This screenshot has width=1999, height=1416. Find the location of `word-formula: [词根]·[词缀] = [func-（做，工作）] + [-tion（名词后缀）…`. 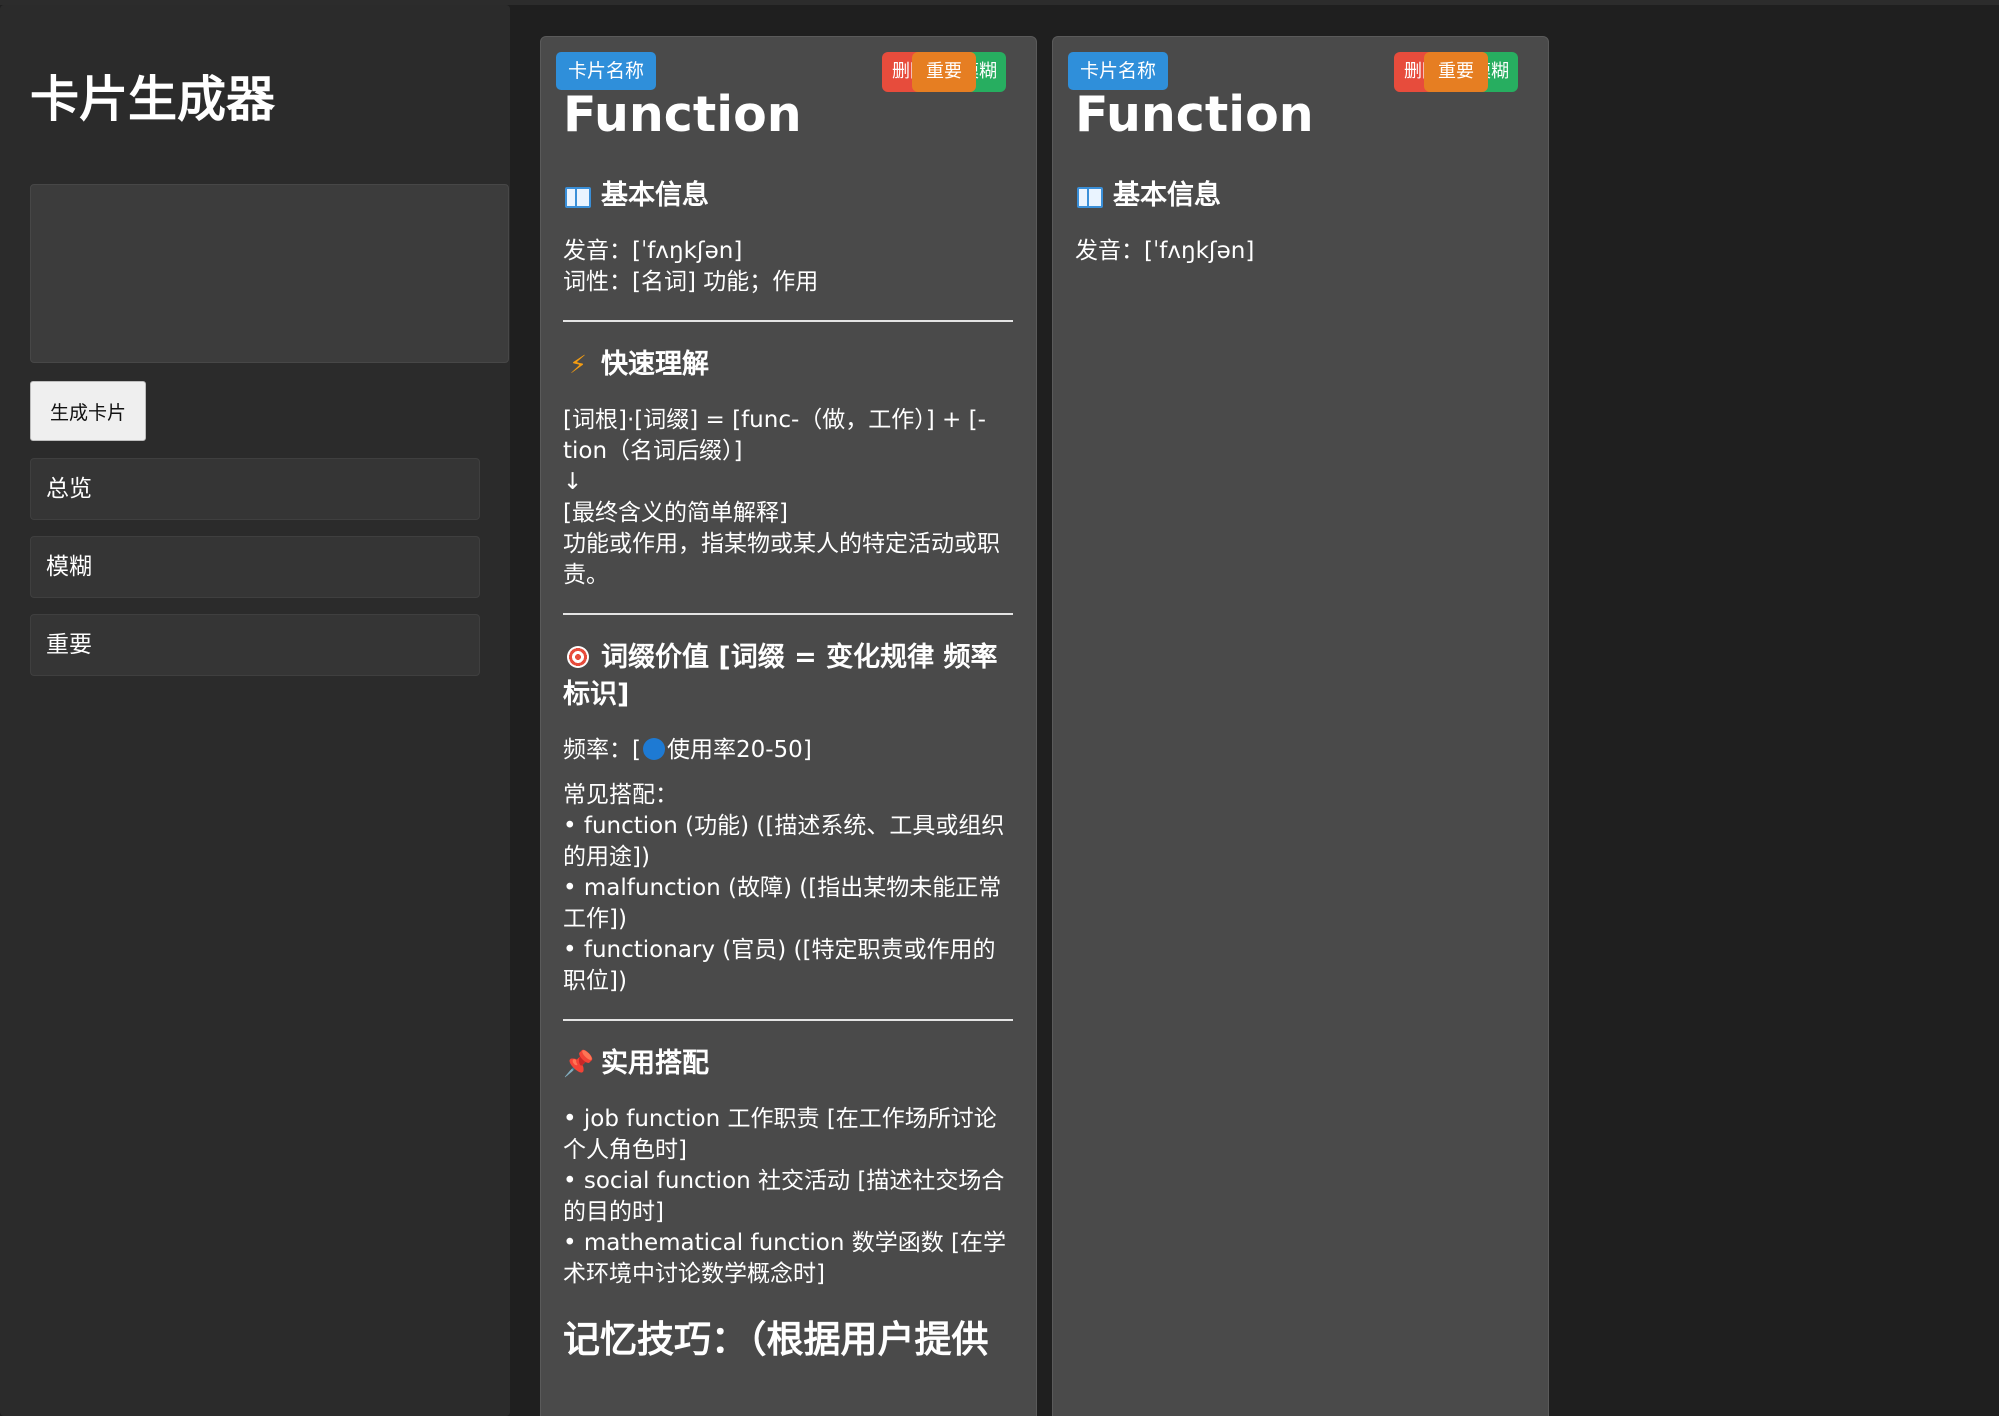

word-formula: [词根]·[词缀] = [func-（做，工作）] + [-tion（名词后缀）… is located at coordinates (774, 435).